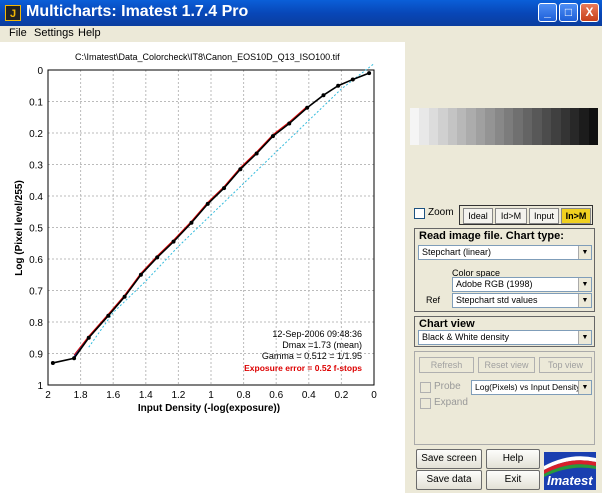  Describe the element at coordinates (276, 395) in the screenshot. I see `x-tick-label: 0.6` at that location.